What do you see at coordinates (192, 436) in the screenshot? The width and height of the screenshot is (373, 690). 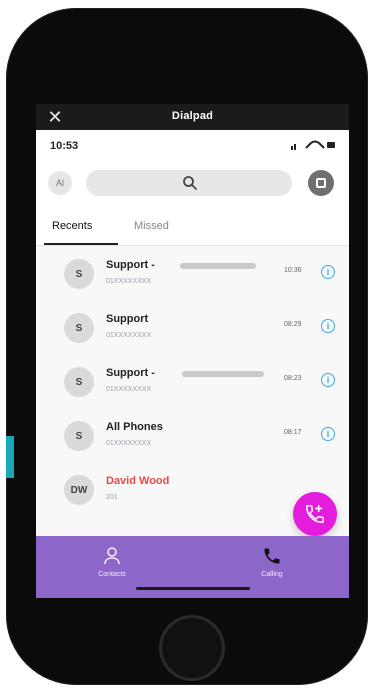 I see `call-row: S All Phones 01XXXXXXXX 08:17 i` at bounding box center [192, 436].